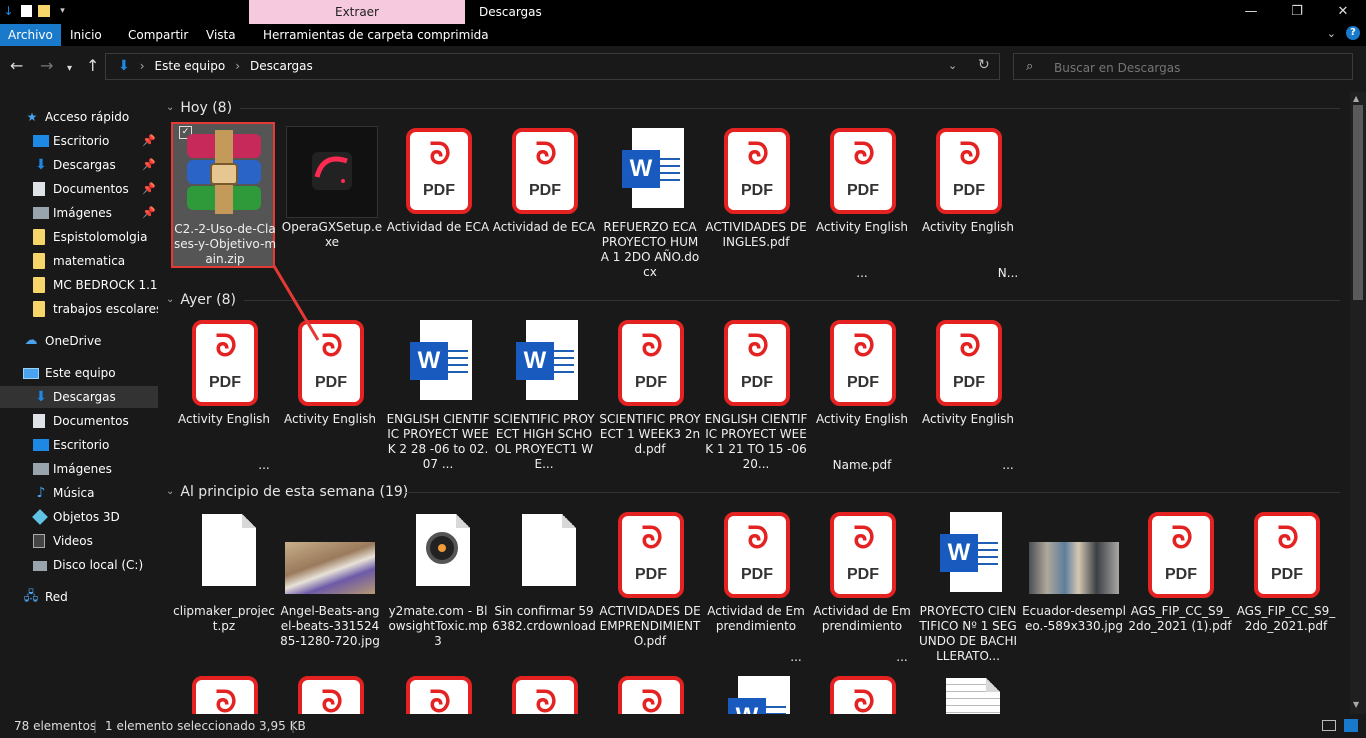 Image resolution: width=1366 pixels, height=738 pixels. What do you see at coordinates (201, 300) in the screenshot?
I see `group-header-ayer: ⌄ Ayer (8)` at bounding box center [201, 300].